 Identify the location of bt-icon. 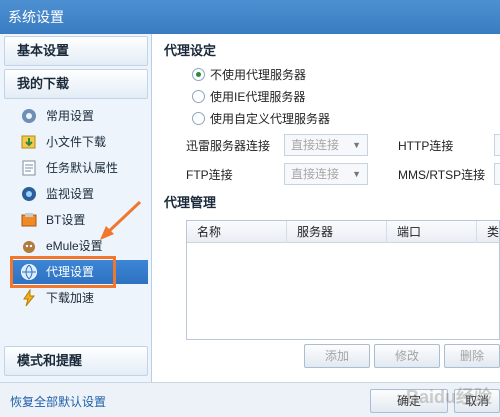
(29, 220).